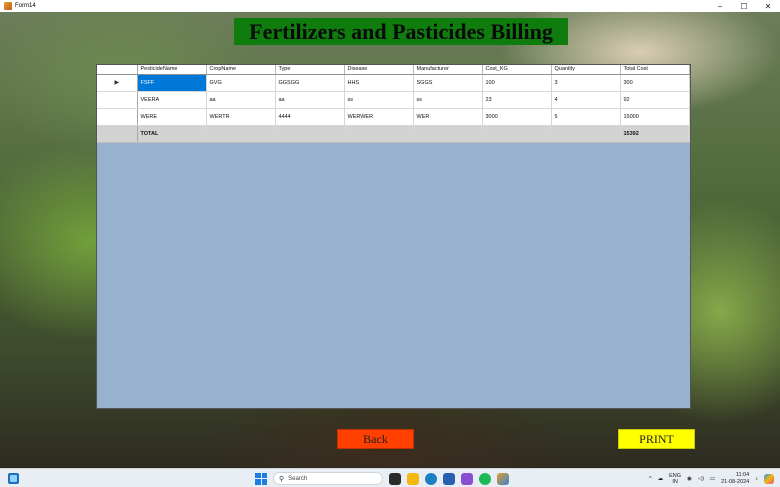 The image size is (780, 487). I want to click on table-cell: 5, so click(586, 117).